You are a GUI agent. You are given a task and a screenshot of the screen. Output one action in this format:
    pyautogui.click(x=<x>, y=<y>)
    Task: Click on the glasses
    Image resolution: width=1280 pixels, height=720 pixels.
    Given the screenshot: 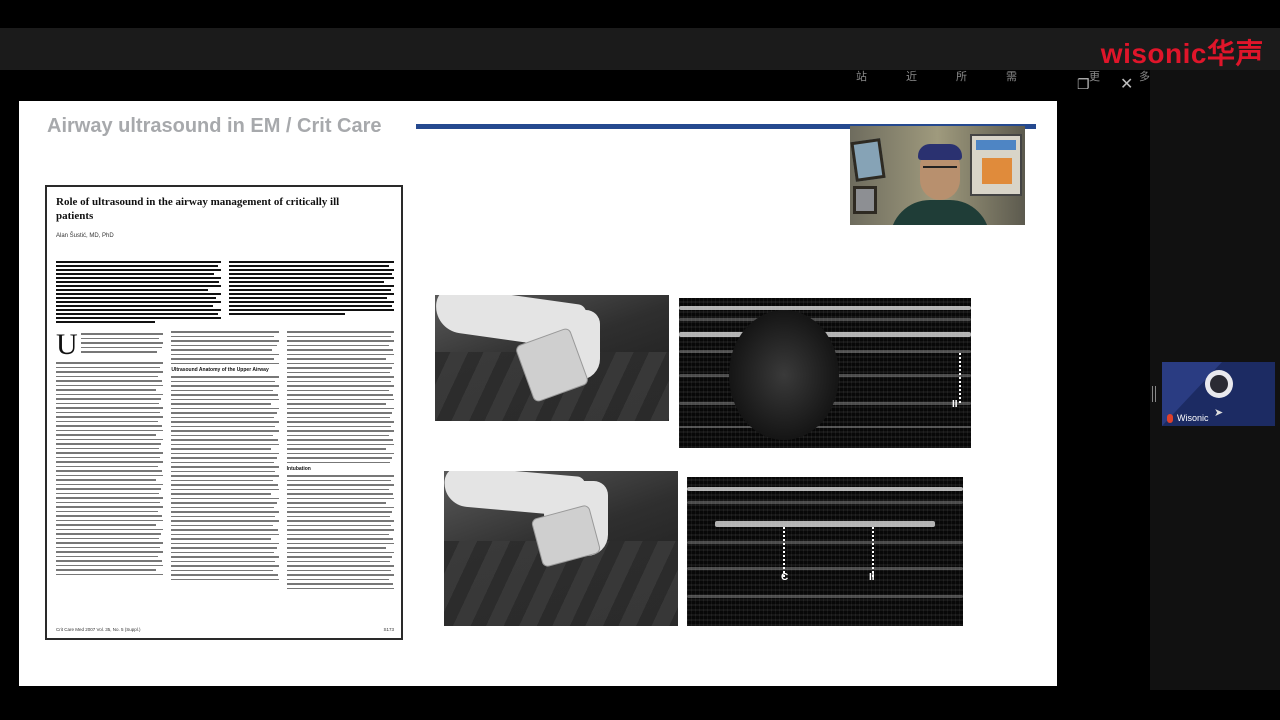 What is the action you would take?
    pyautogui.click(x=940, y=170)
    